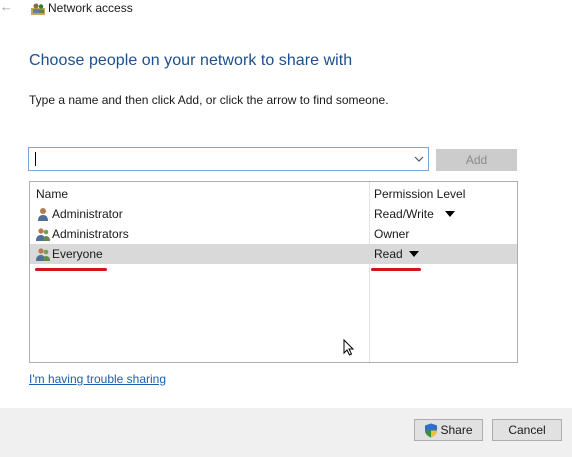 This screenshot has width=572, height=457. Describe the element at coordinates (87, 214) in the screenshot. I see `row-name: Administrator` at that location.